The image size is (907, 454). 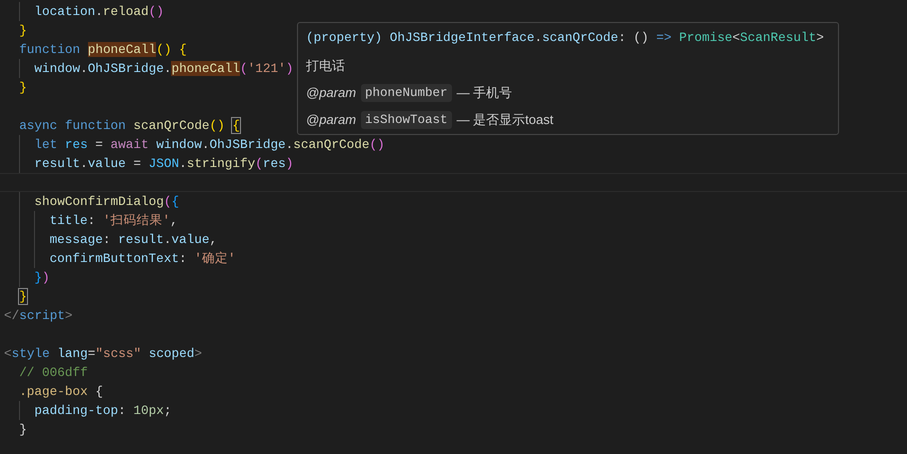 I want to click on code-line: result.value = JSON.stringify(res), so click(x=164, y=164).